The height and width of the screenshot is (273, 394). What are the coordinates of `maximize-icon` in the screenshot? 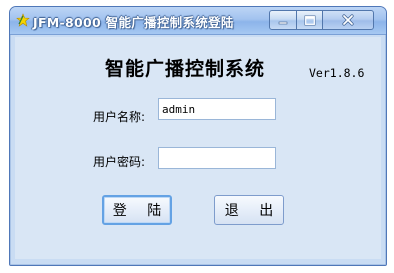 It's located at (309, 20).